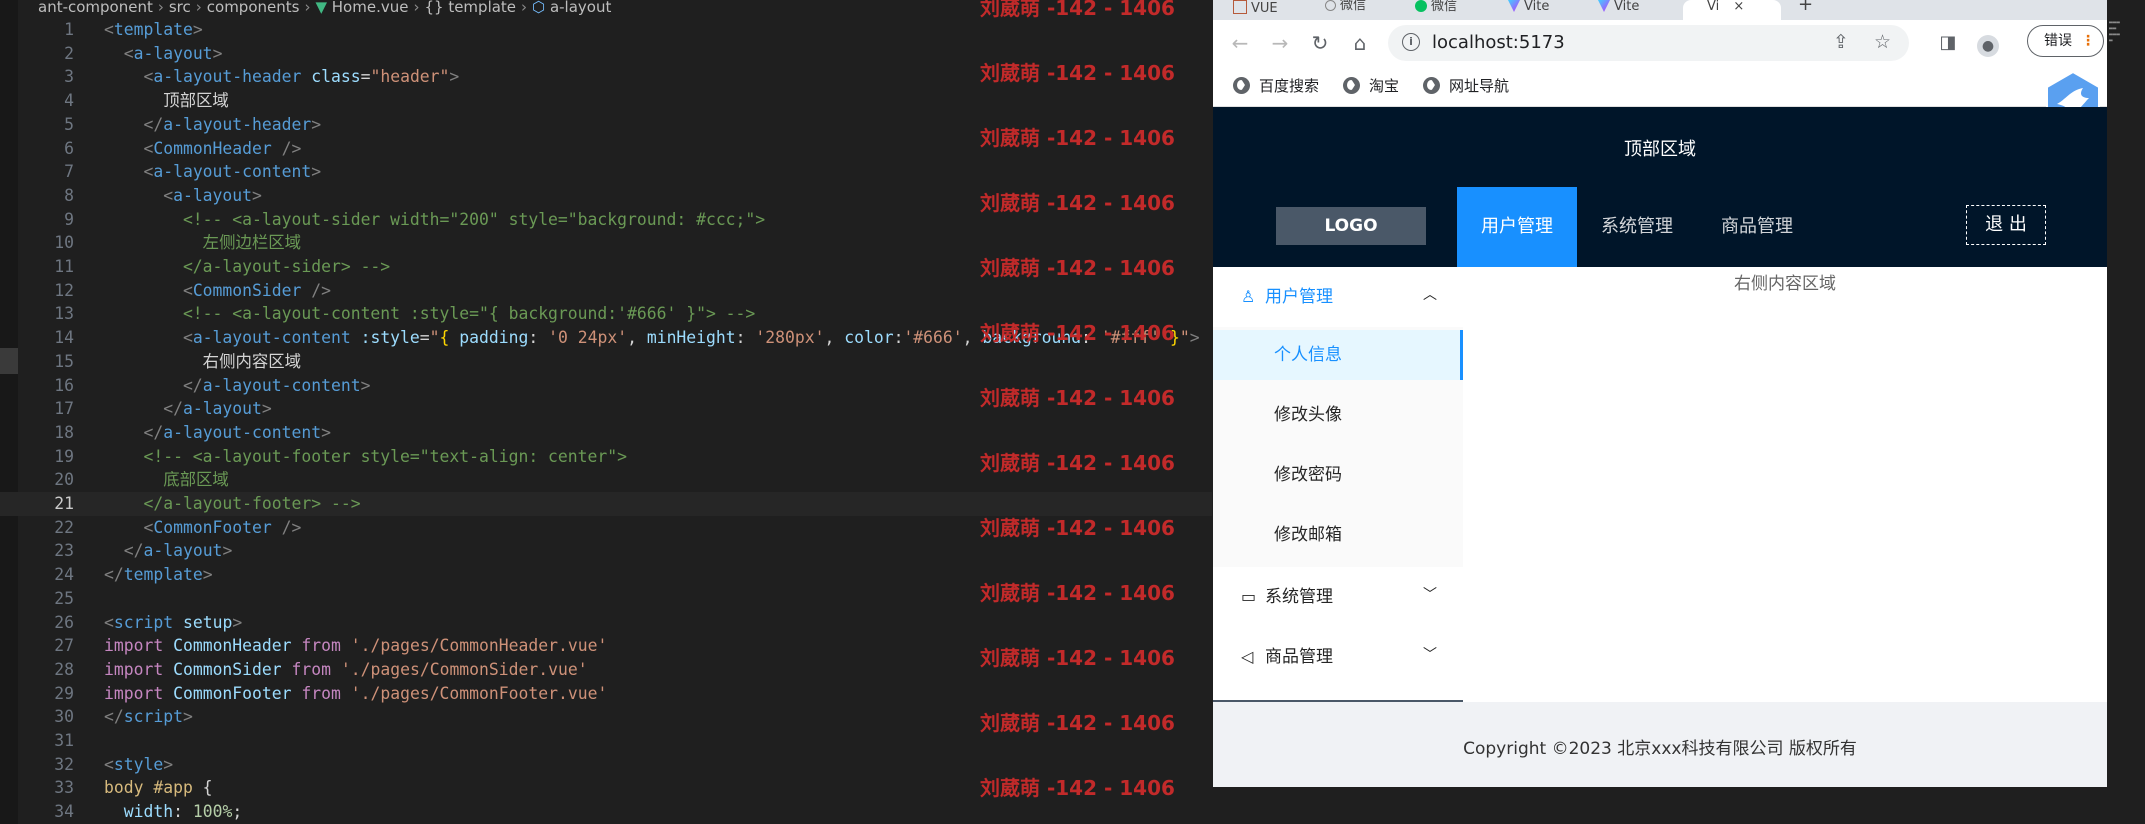 Image resolution: width=2145 pixels, height=824 pixels. I want to click on code-line: 23 </a-layout>, so click(606, 551).